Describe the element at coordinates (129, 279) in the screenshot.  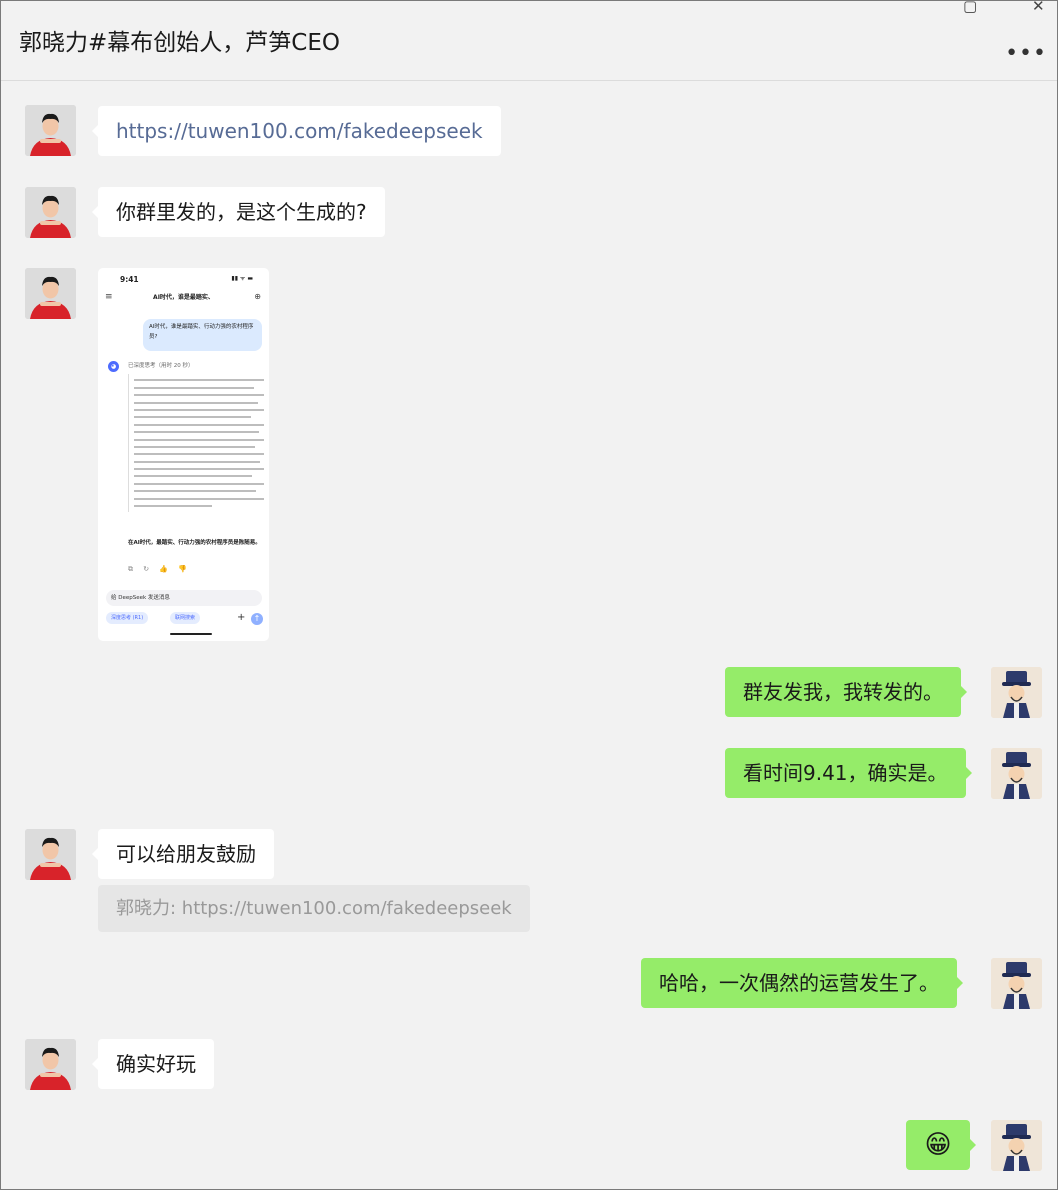
I see `status-time: 9:41` at that location.